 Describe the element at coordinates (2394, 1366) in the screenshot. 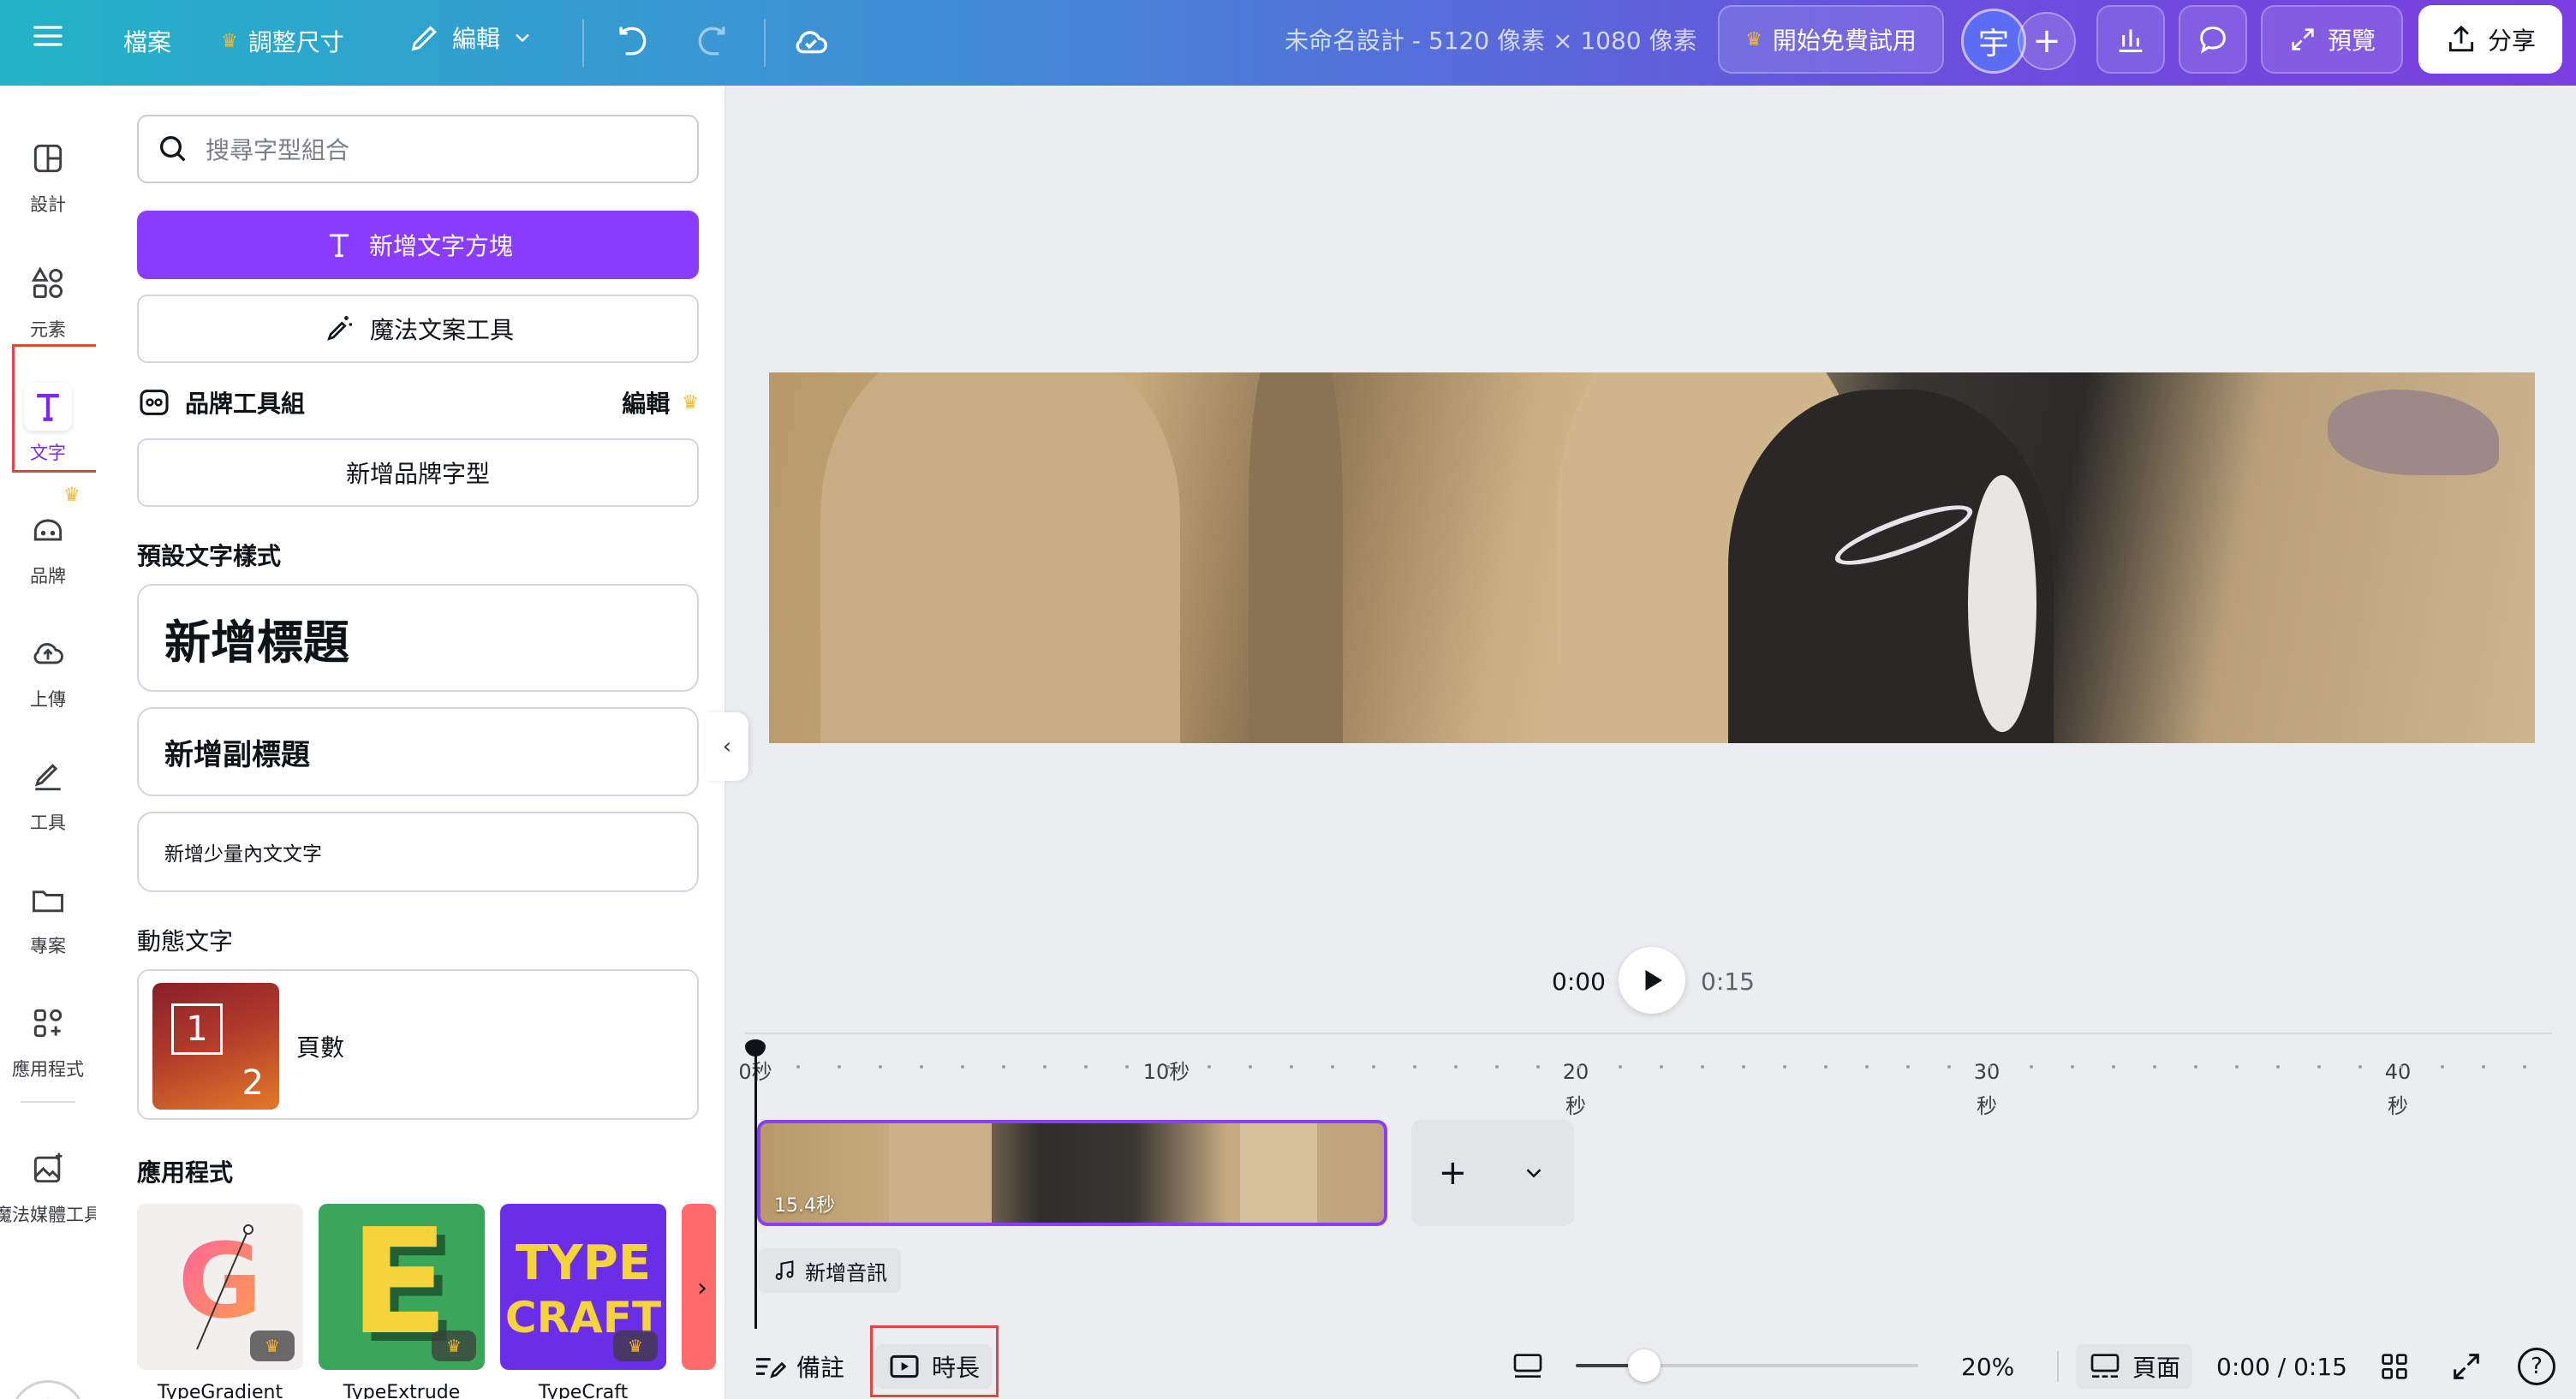

I see `grid-view-button` at that location.